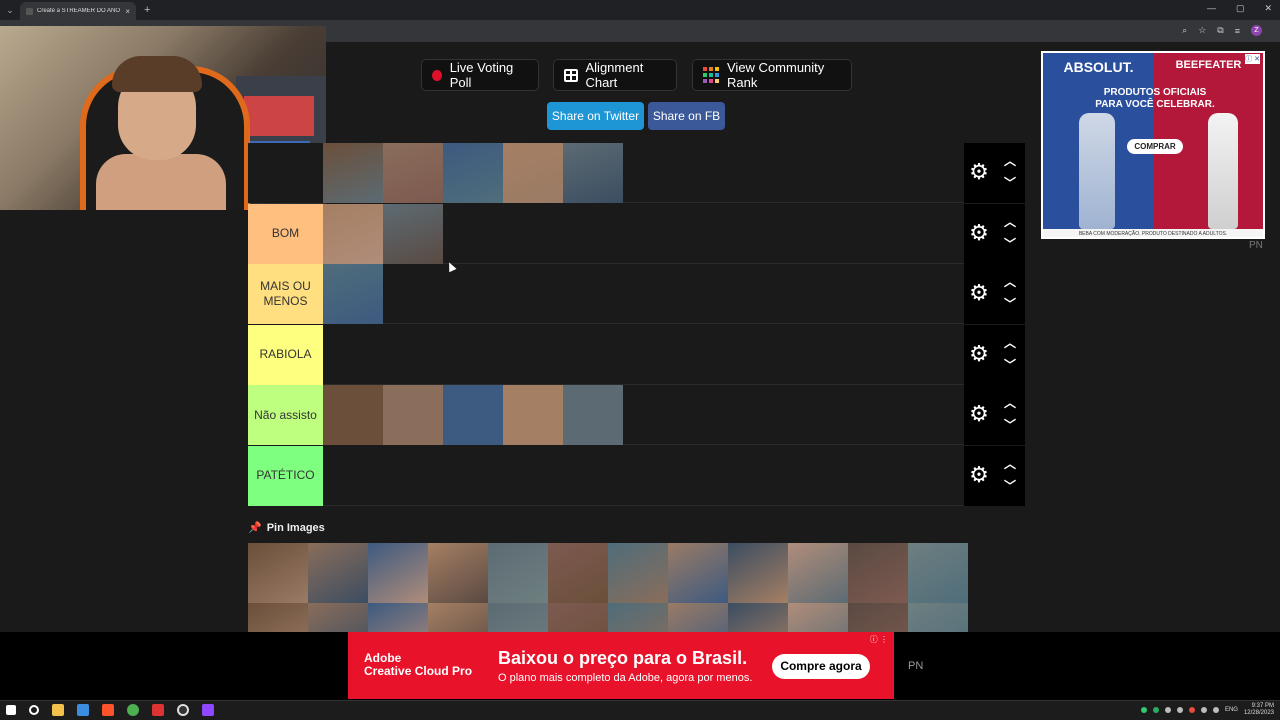  What do you see at coordinates (108, 710) in the screenshot?
I see `brave-browser-icon` at bounding box center [108, 710].